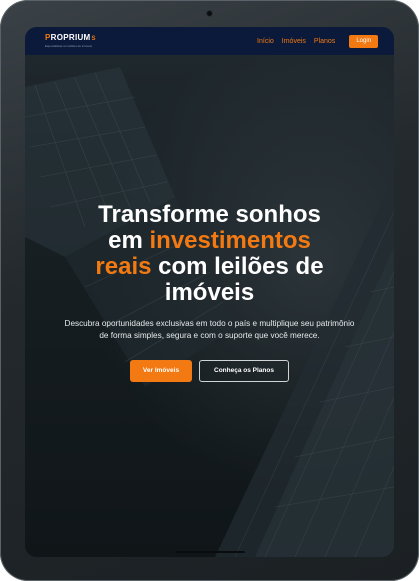 This screenshot has height=581, width=419. Describe the element at coordinates (210, 552) in the screenshot. I see `home-indicator` at that location.